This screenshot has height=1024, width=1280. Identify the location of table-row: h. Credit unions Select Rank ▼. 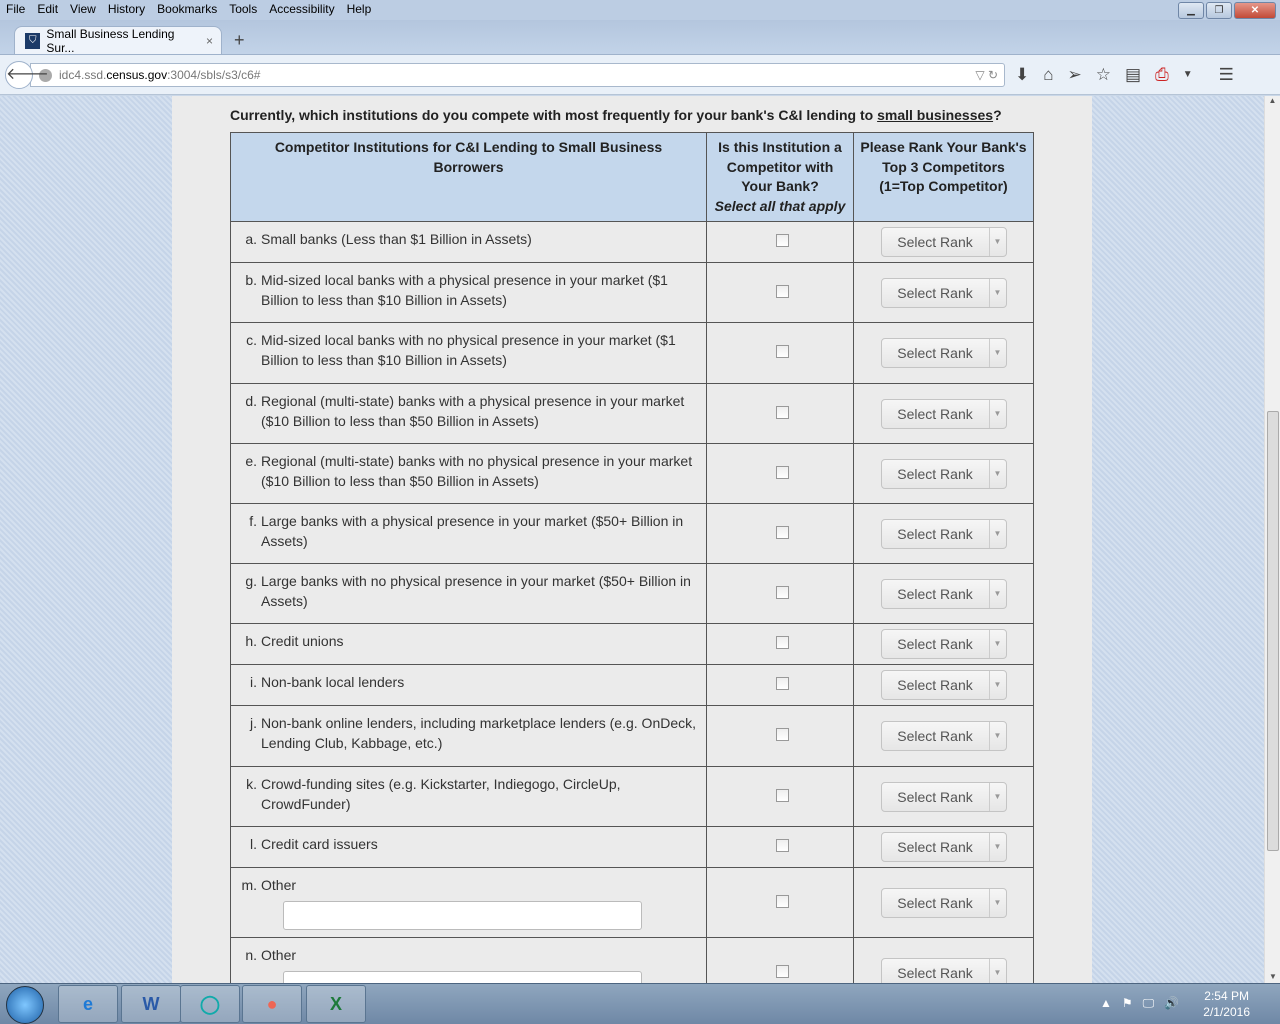
(632, 644).